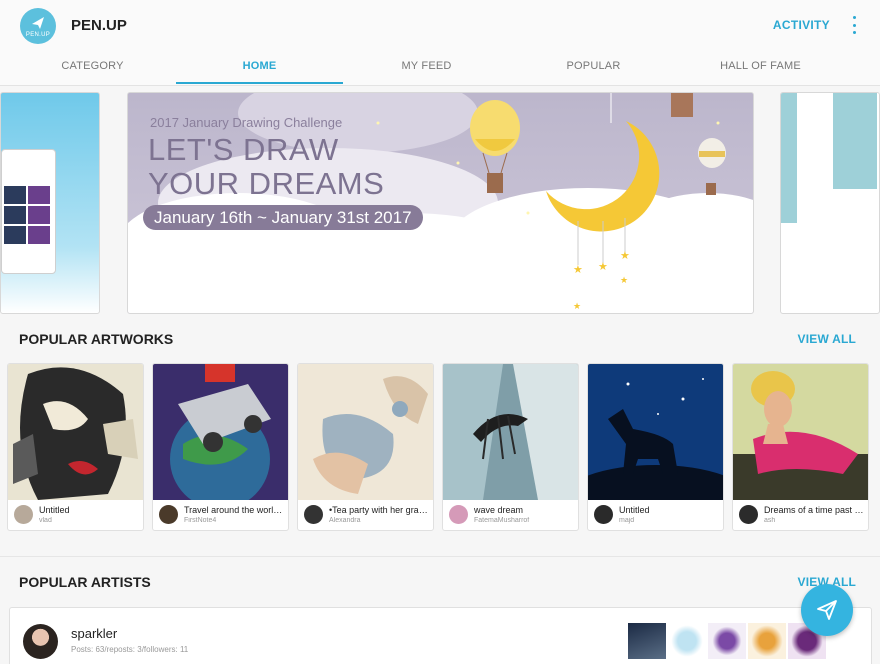 The image size is (880, 664). Describe the element at coordinates (499, 510) in the screenshot. I see `artwork-title: wave dream` at that location.